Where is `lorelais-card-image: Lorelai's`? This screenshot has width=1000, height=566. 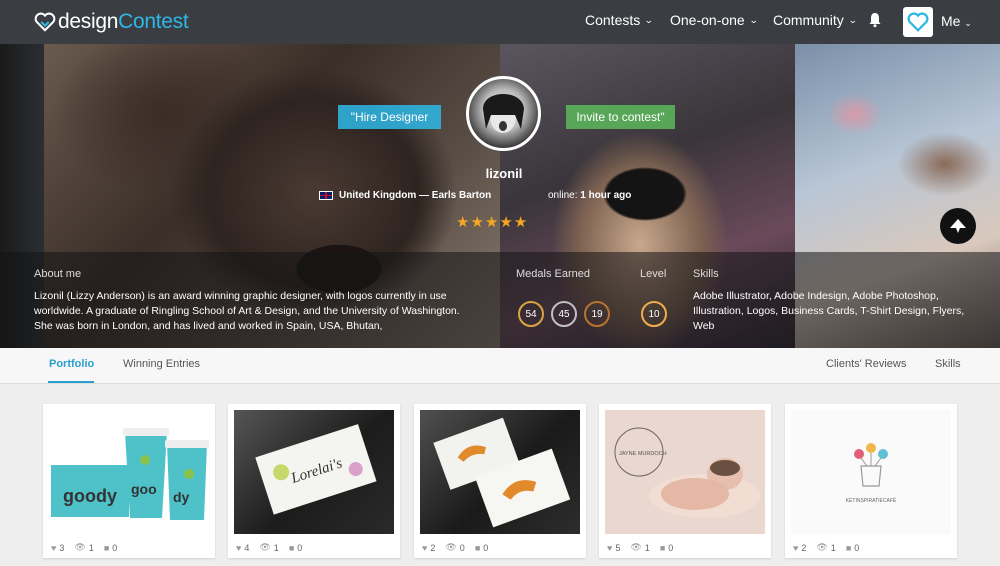 lorelais-card-image: Lorelai's is located at coordinates (316, 469).